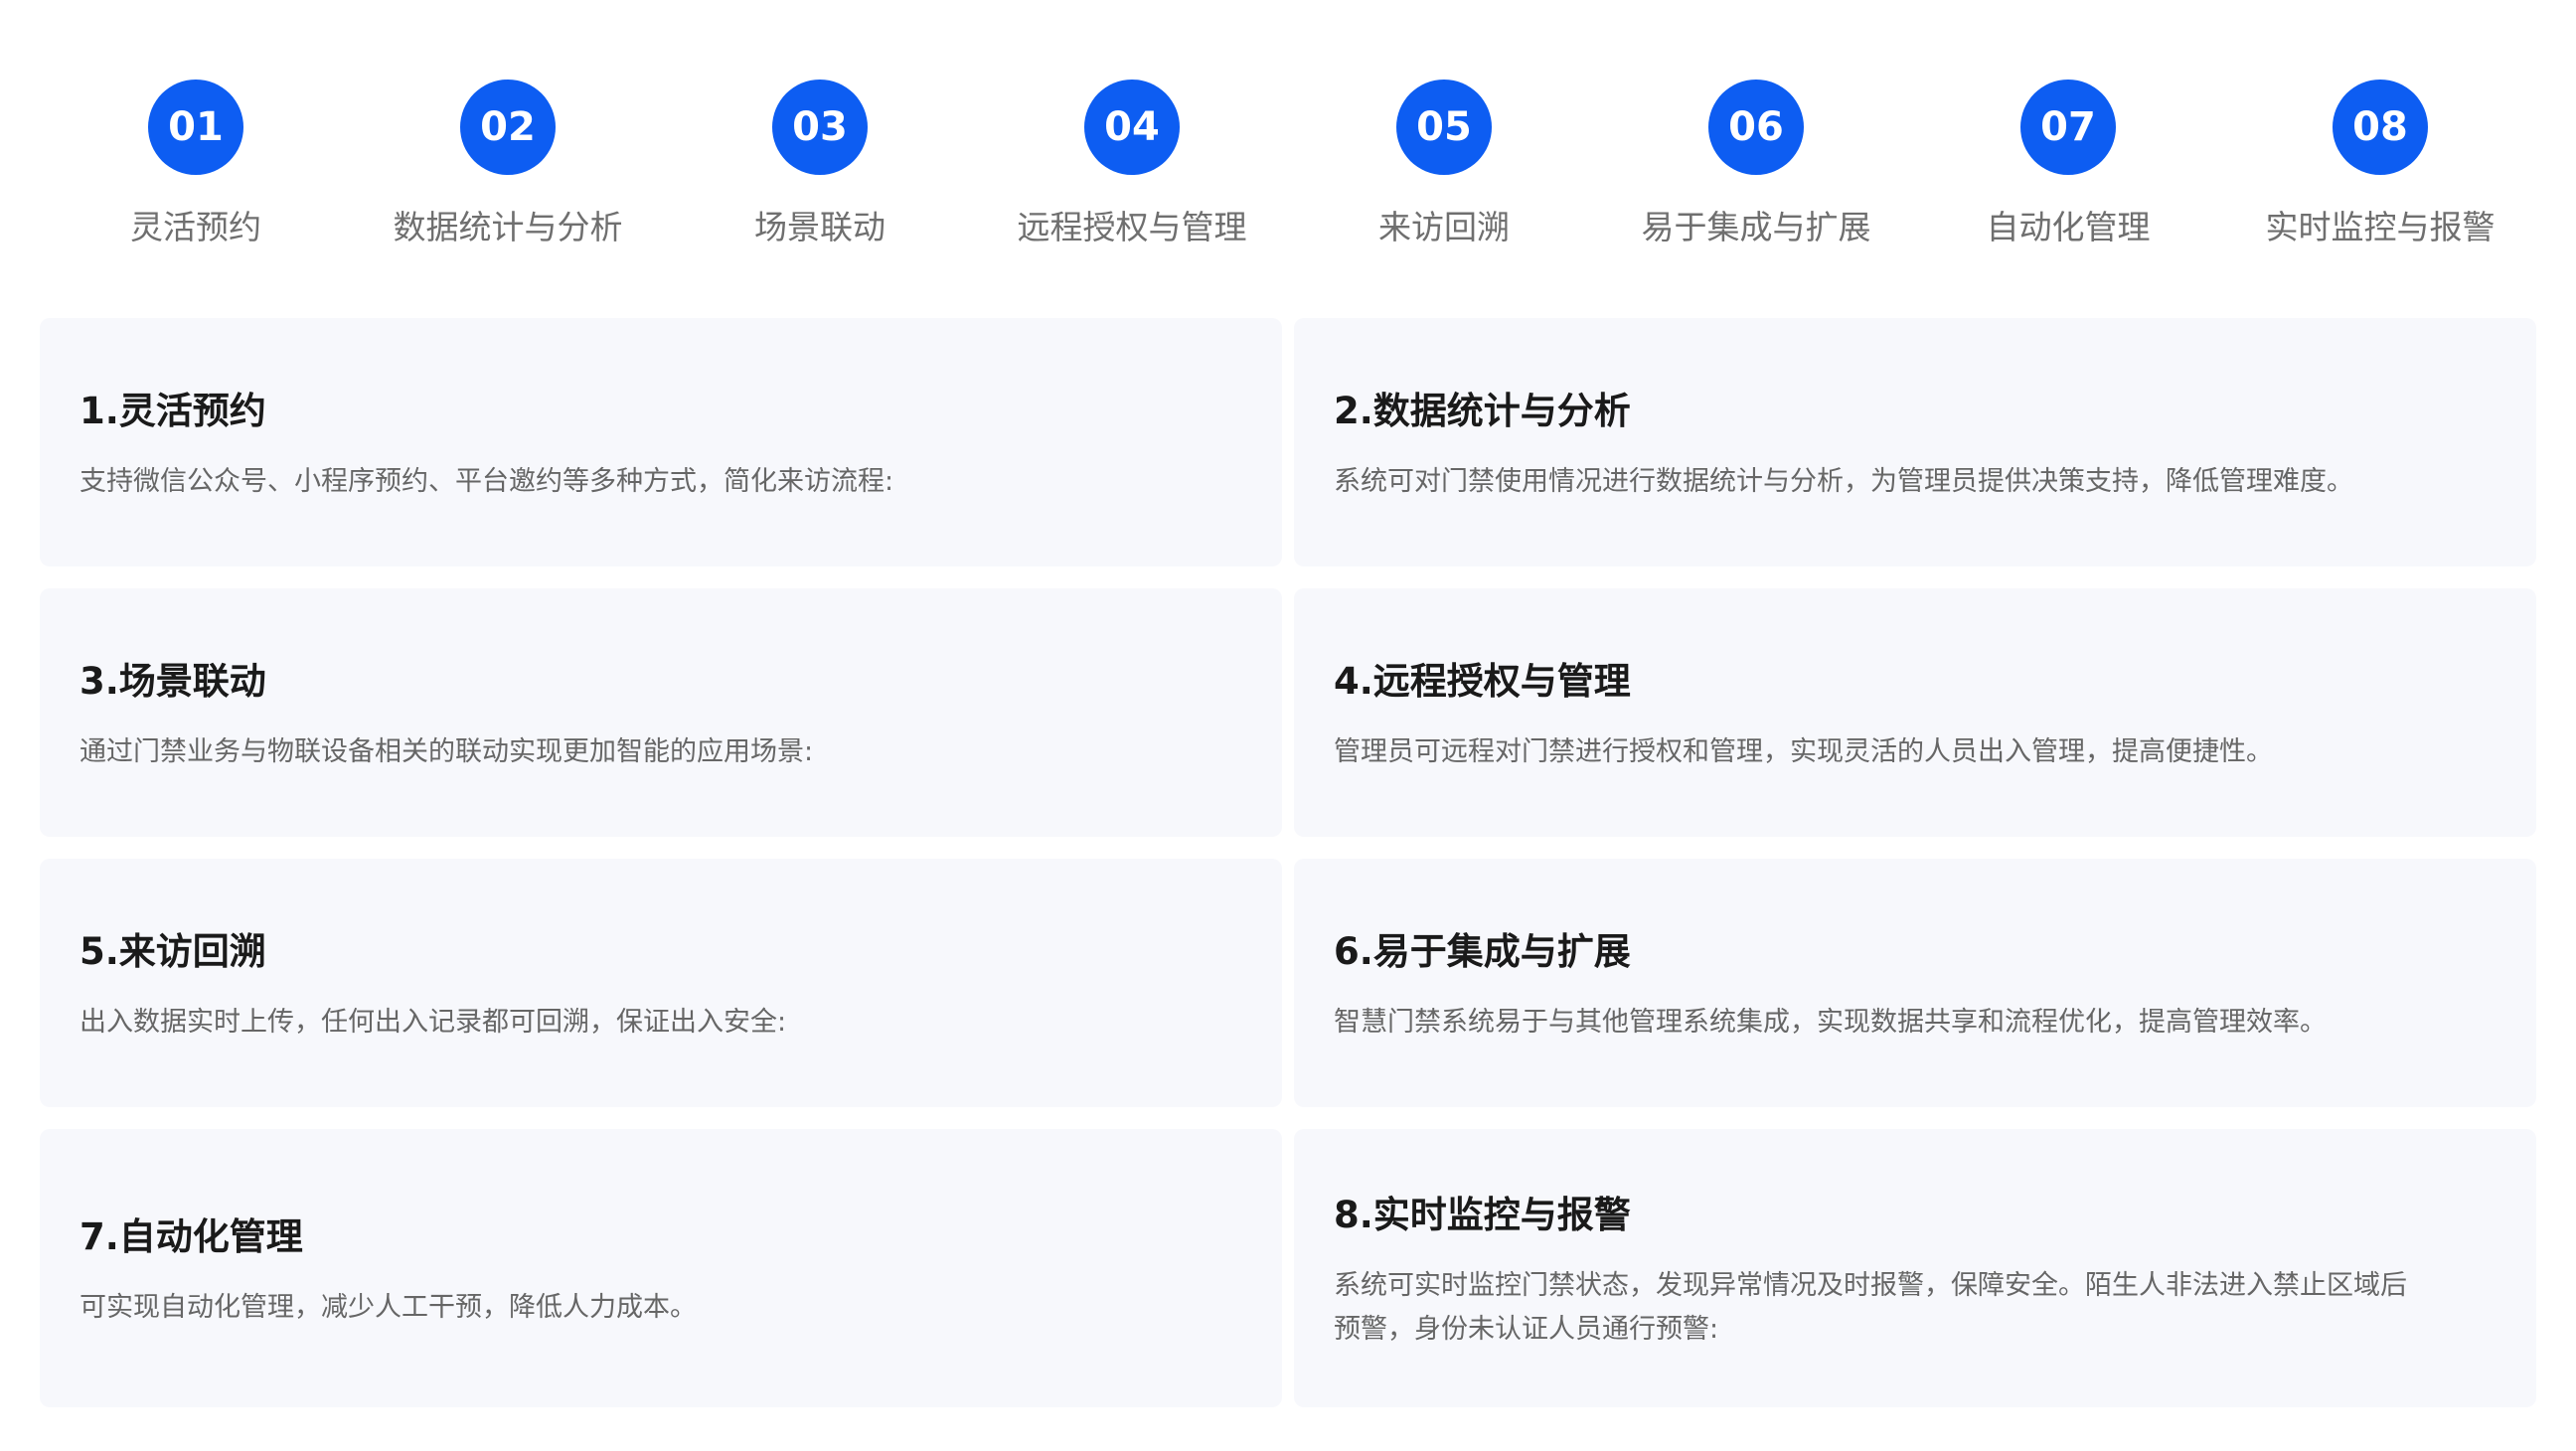  Describe the element at coordinates (1482, 681) in the screenshot. I see `card-title: 4.远程授权与管理` at that location.